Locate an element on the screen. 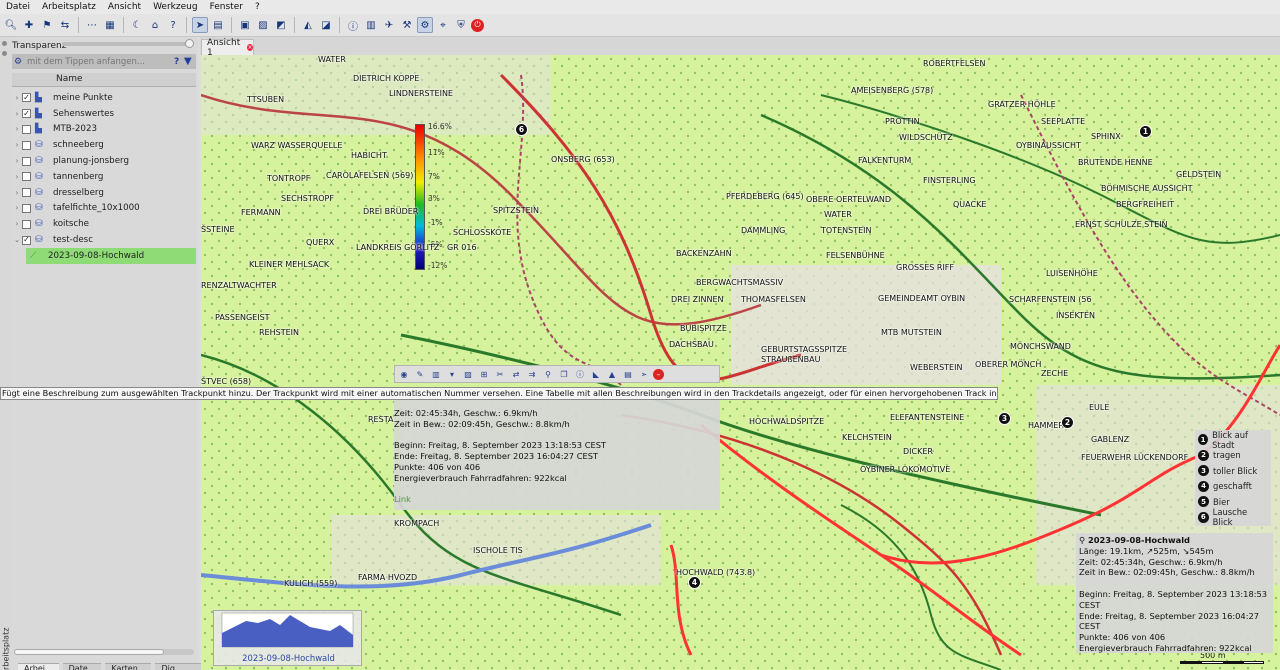 The height and width of the screenshot is (670, 1280). layer-icon: ◭ is located at coordinates (308, 25).